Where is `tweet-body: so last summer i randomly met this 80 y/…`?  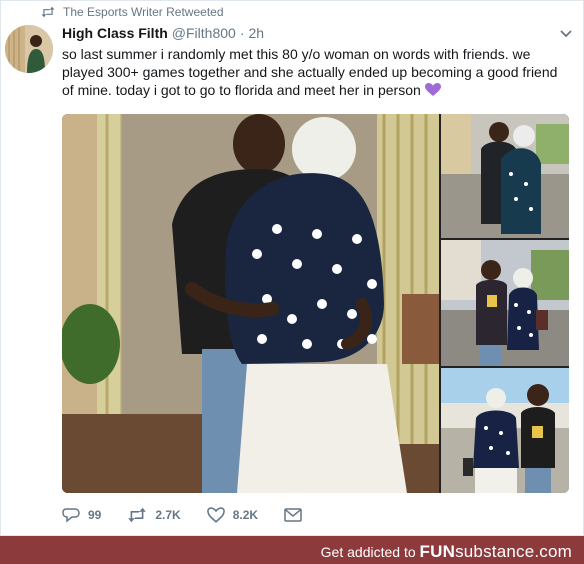 tweet-body: so last summer i randomly met this 80 y/… is located at coordinates (310, 72).